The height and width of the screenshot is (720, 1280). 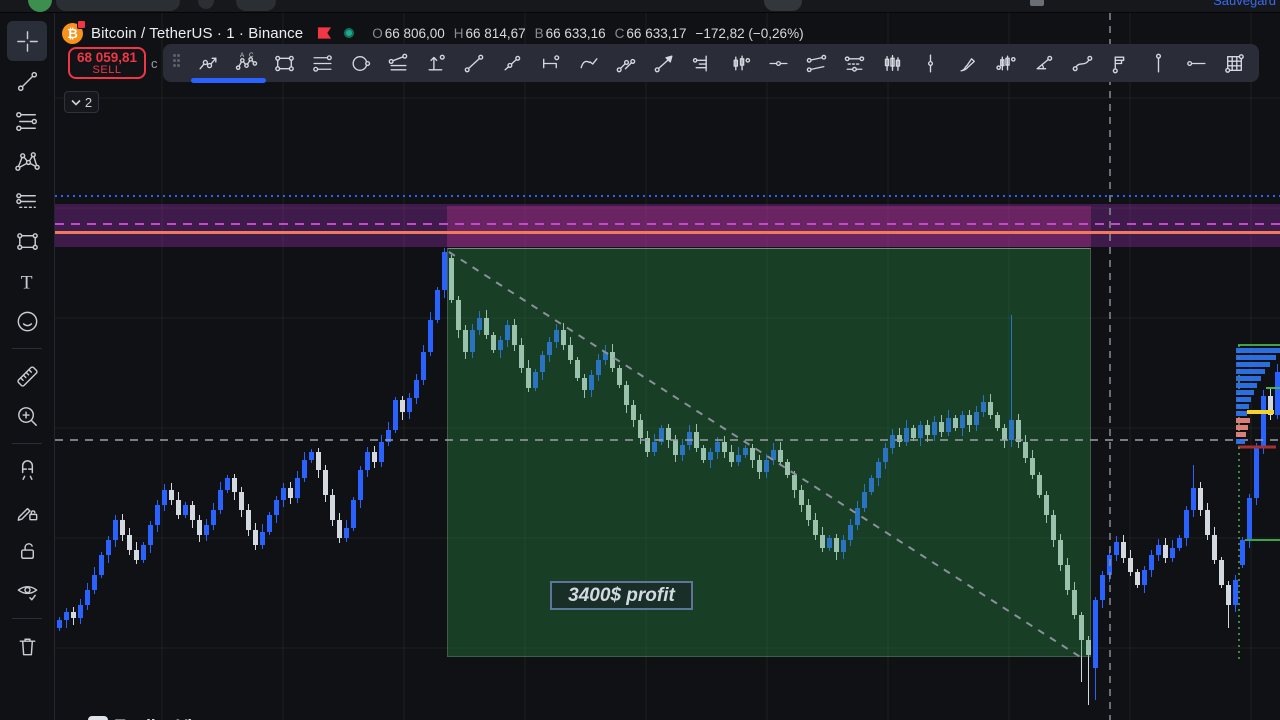 What do you see at coordinates (640, 6) in the screenshot?
I see `browser-top-strip: Sauvegard` at bounding box center [640, 6].